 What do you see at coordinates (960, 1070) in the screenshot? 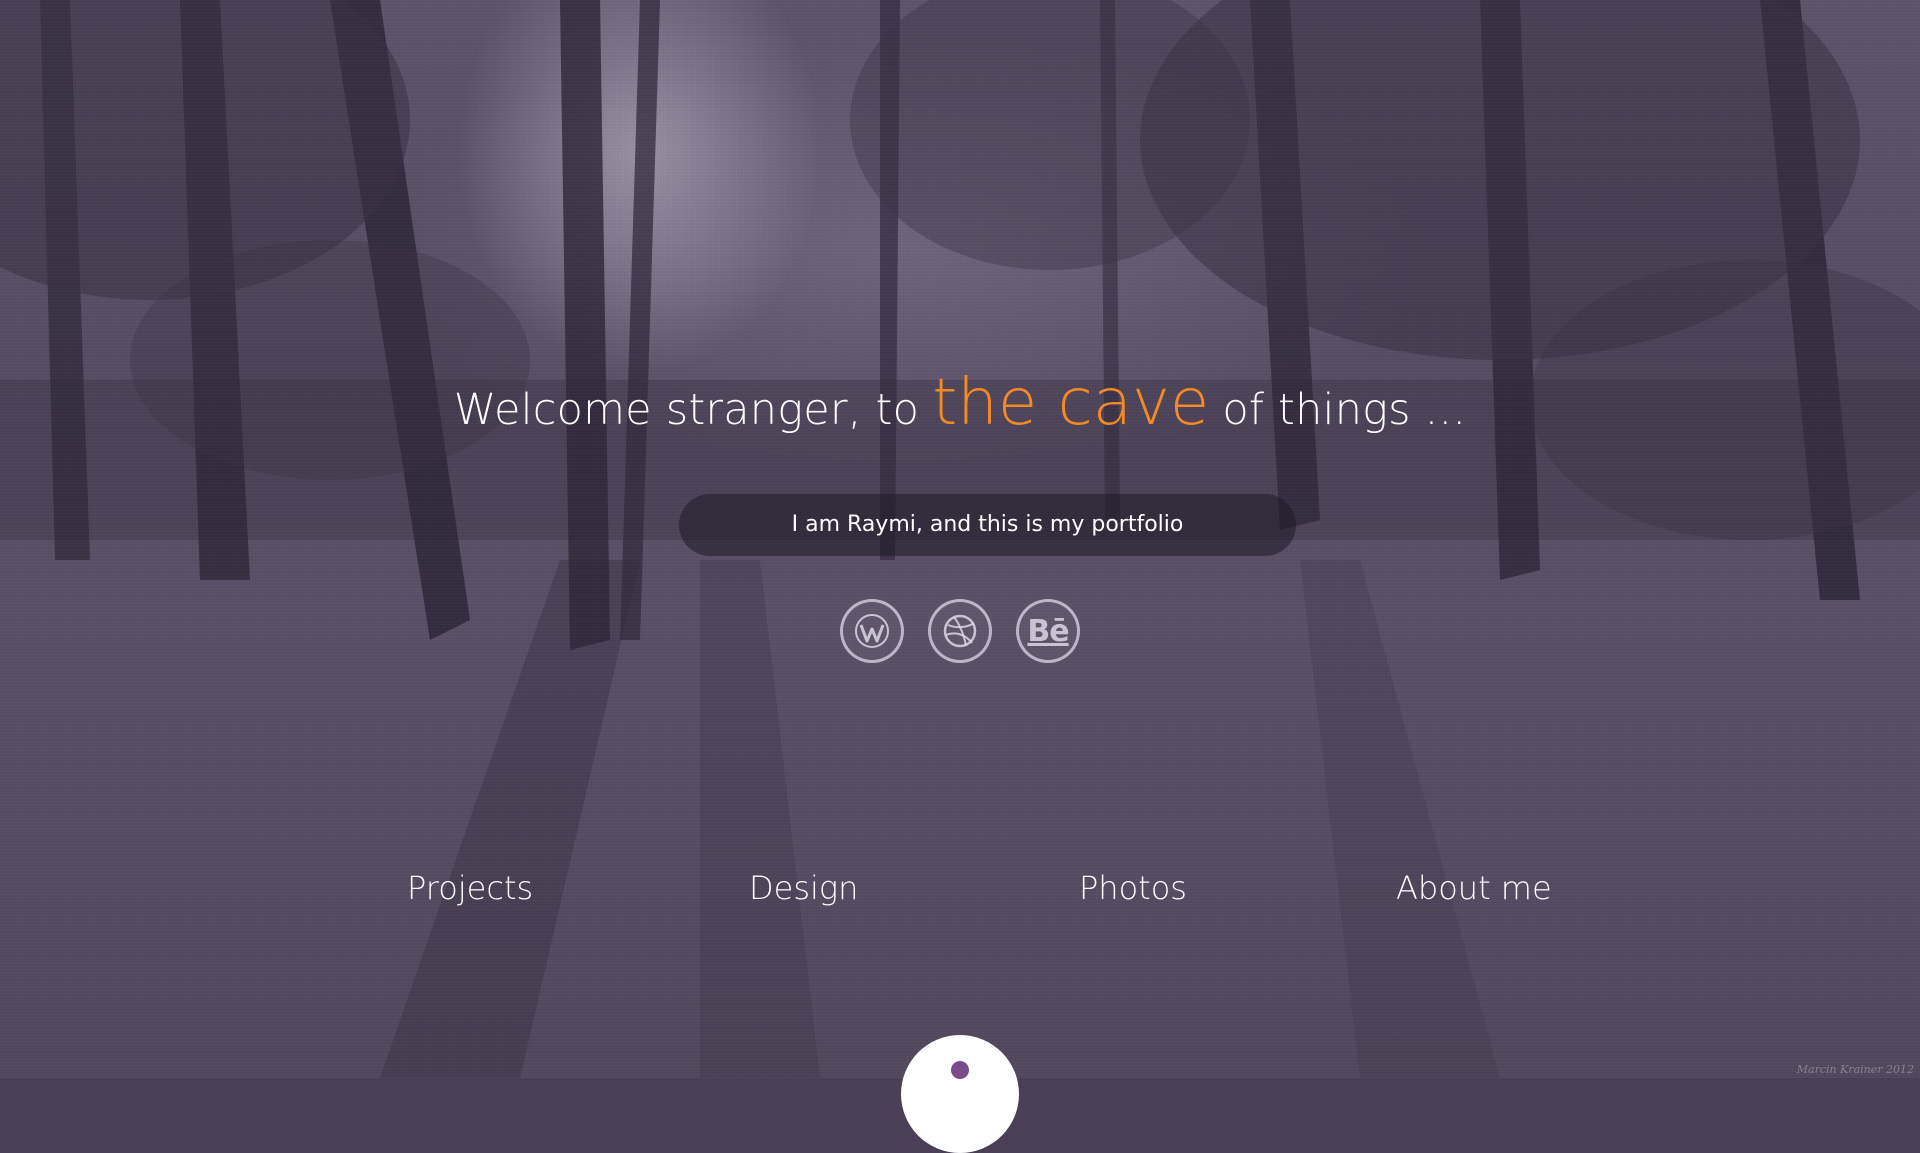
I see `scroll-indicator-dot` at bounding box center [960, 1070].